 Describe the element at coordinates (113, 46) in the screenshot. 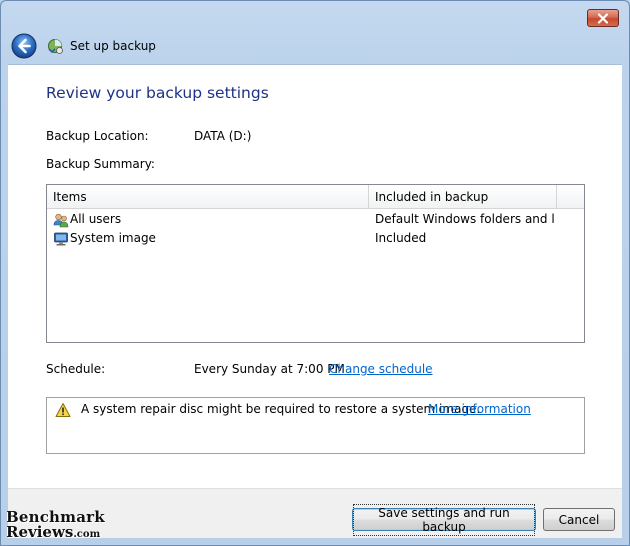

I see `window-title: Set up backup` at that location.